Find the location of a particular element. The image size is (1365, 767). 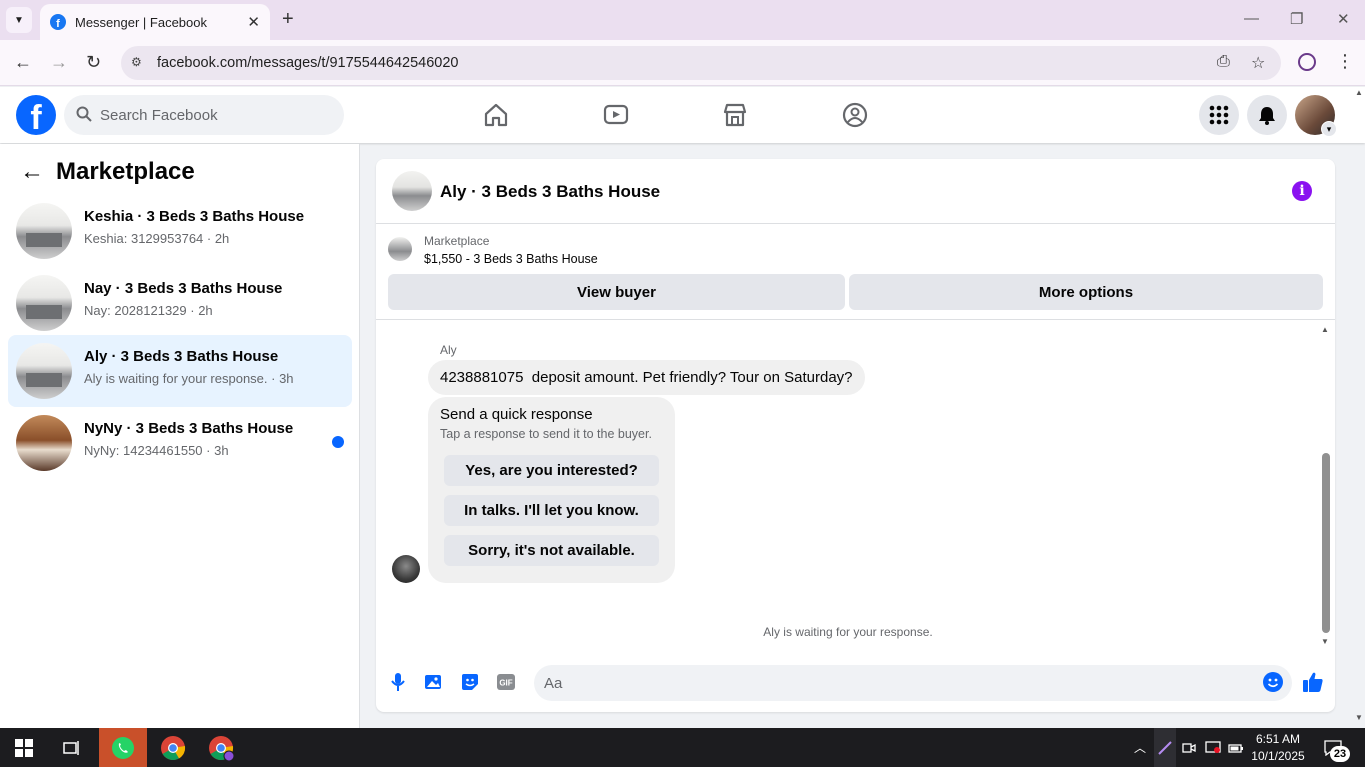

search-facebook-input: Search Facebook is located at coordinates (204, 115).